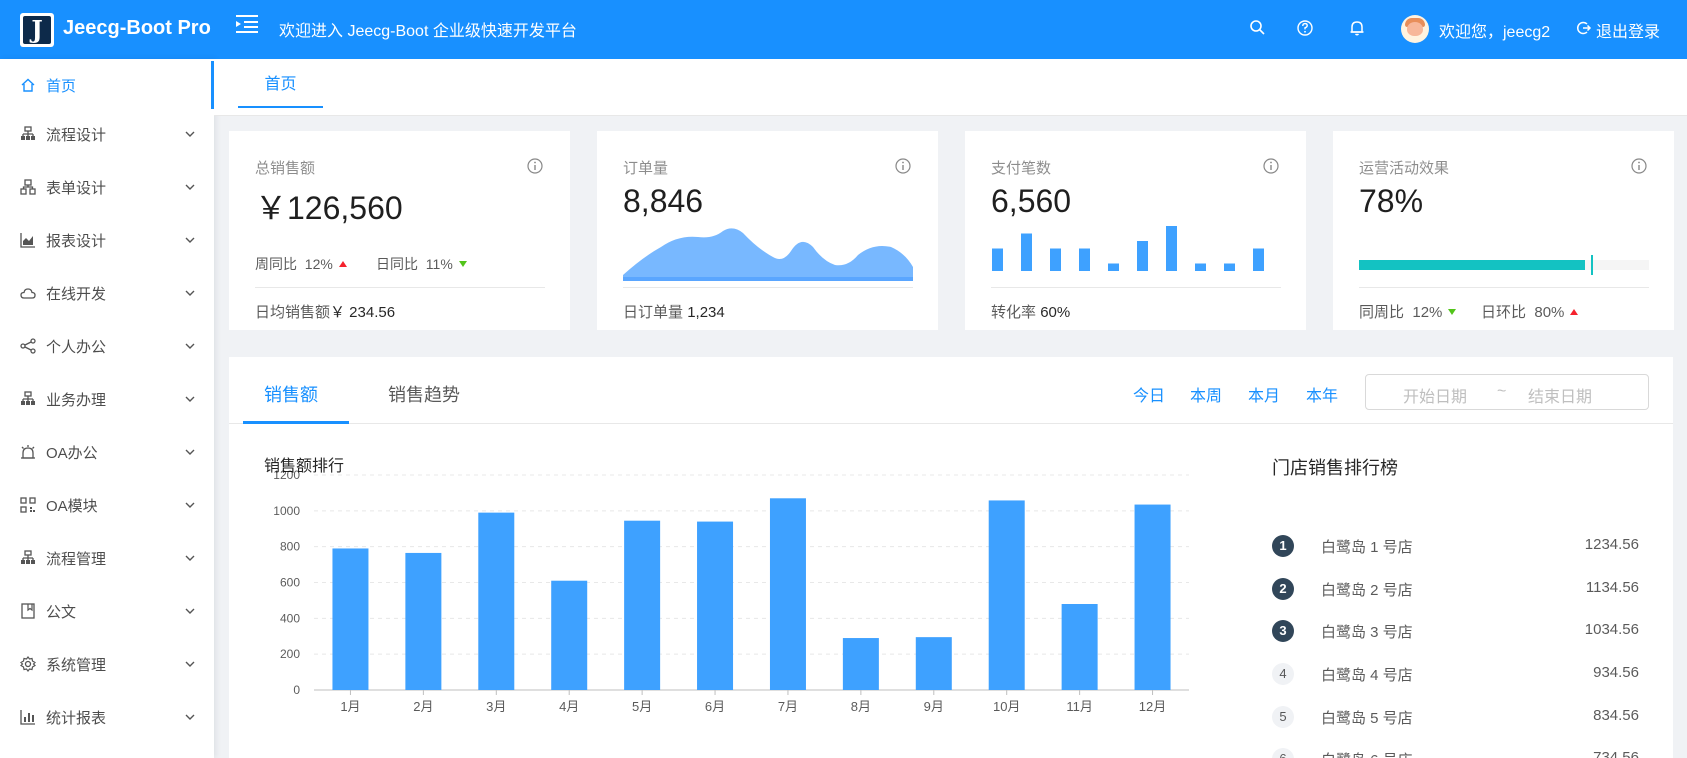  Describe the element at coordinates (1149, 394) in the screenshot. I see `range-today: 今日` at that location.